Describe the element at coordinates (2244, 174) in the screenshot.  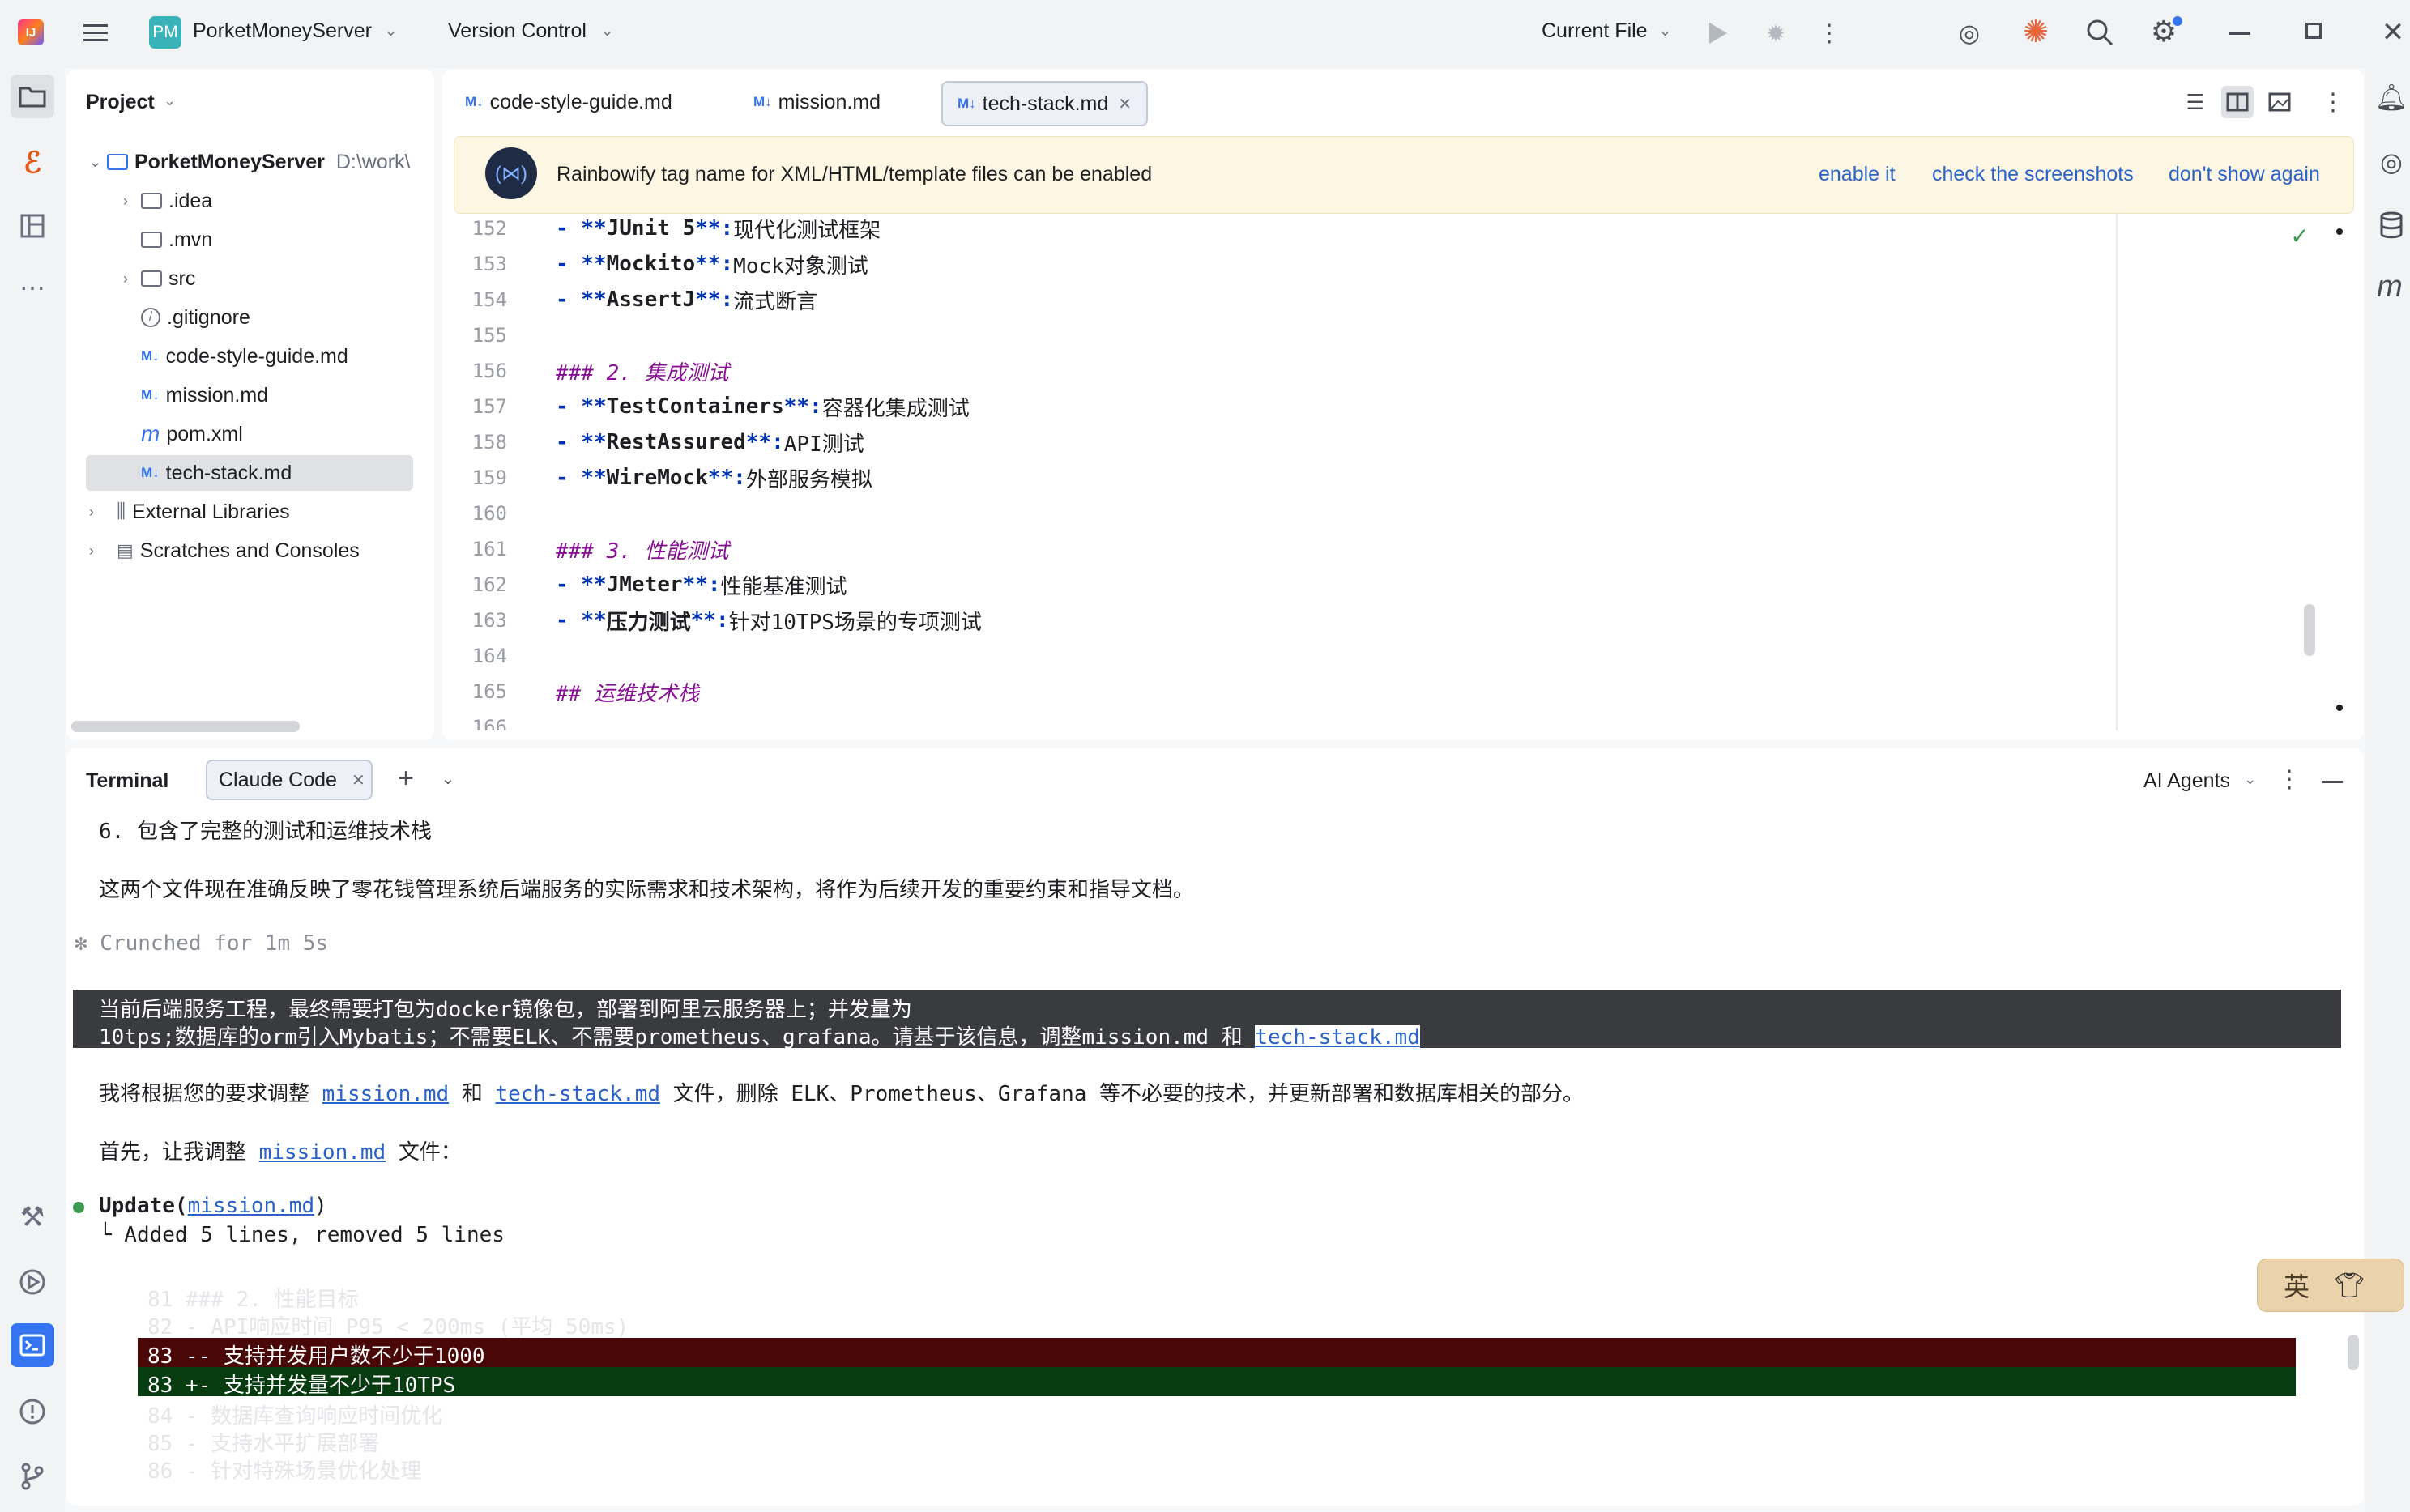
I see `dont-show-again-link: don't show again` at that location.